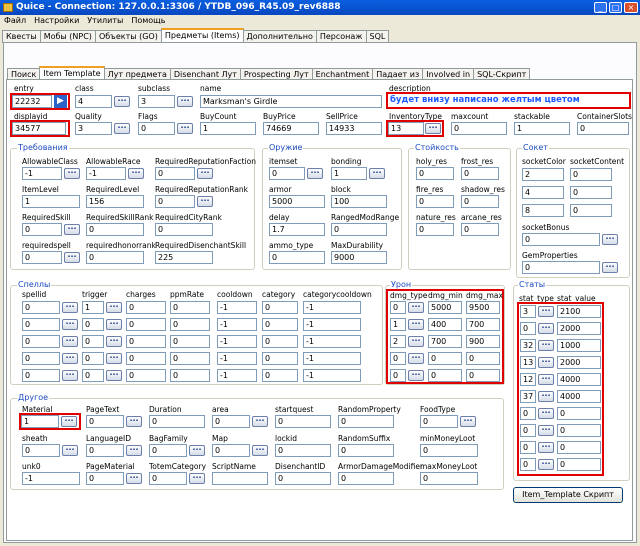 Image resolution: width=640 pixels, height=546 pixels. What do you see at coordinates (332, 341) in the screenshot?
I see `spell-cell-2-6: -1` at bounding box center [332, 341].